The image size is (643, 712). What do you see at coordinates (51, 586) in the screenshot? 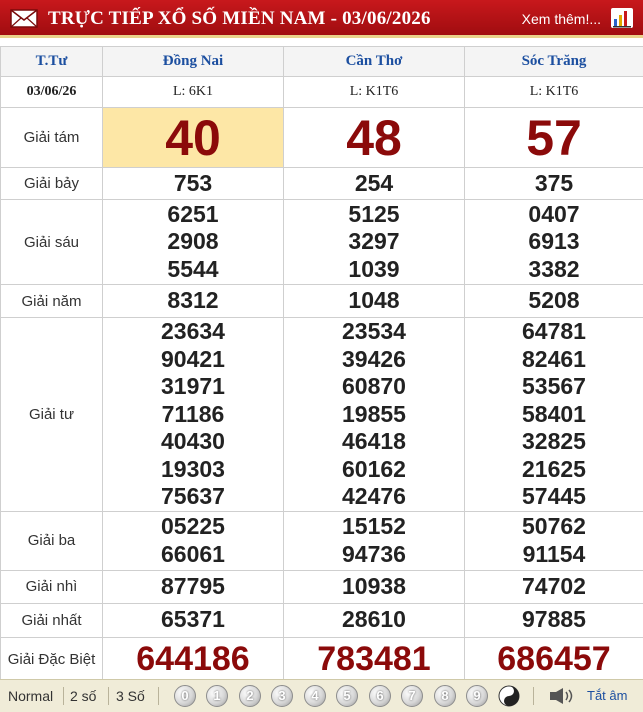
I see `prize-label: Giải nhì` at bounding box center [51, 586].